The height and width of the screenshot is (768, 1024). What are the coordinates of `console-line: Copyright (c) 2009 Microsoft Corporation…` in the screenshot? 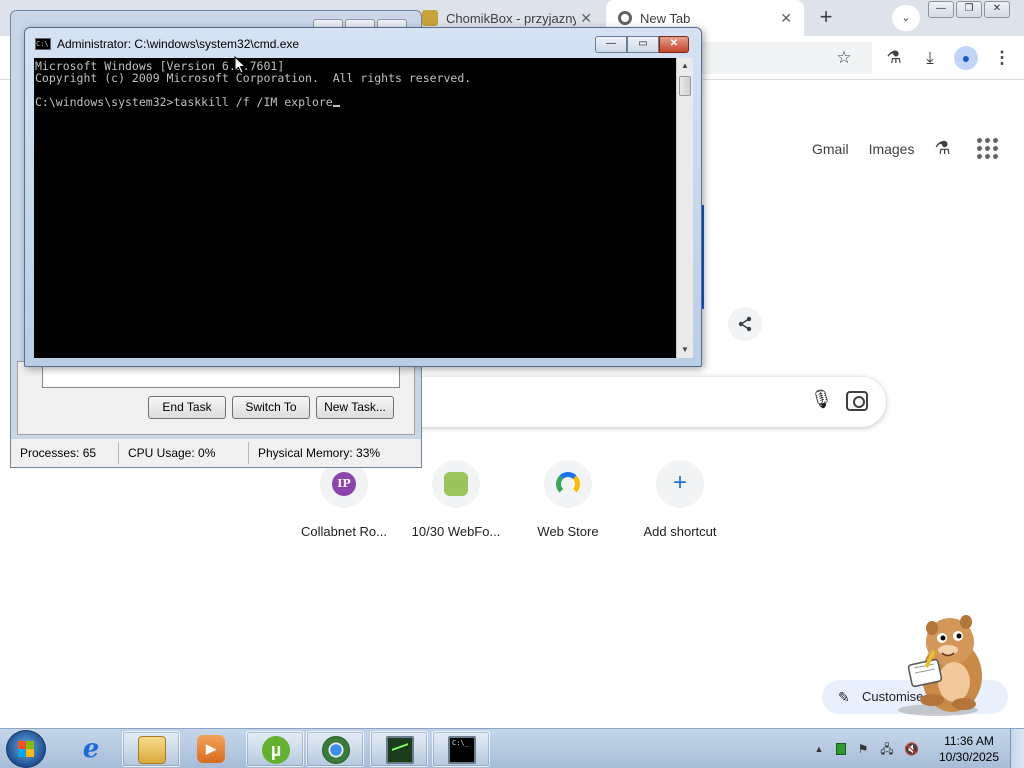 It's located at (253, 78).